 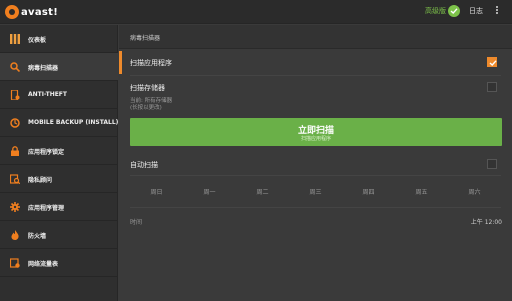 I want to click on day-fri: 周五, so click(x=421, y=193).